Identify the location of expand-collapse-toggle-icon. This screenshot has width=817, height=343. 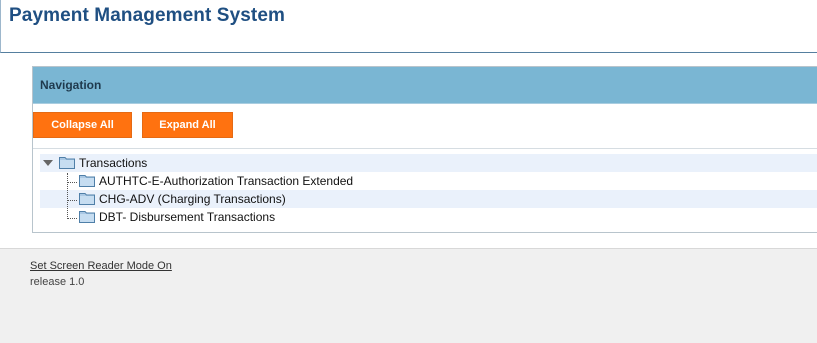
(48, 163).